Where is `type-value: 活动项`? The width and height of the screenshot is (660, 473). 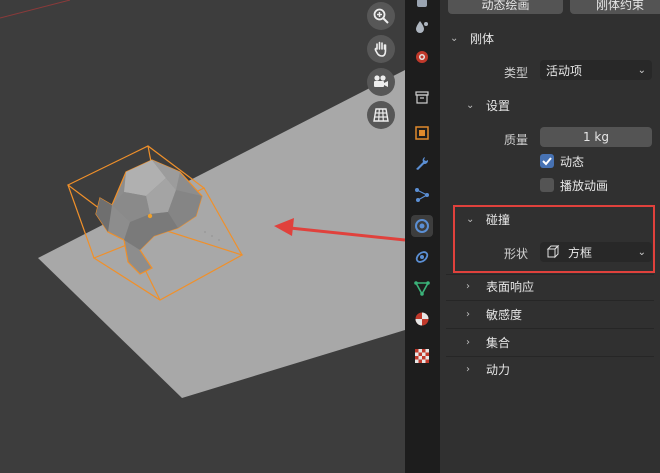
type-value: 活动项 is located at coordinates (564, 70).